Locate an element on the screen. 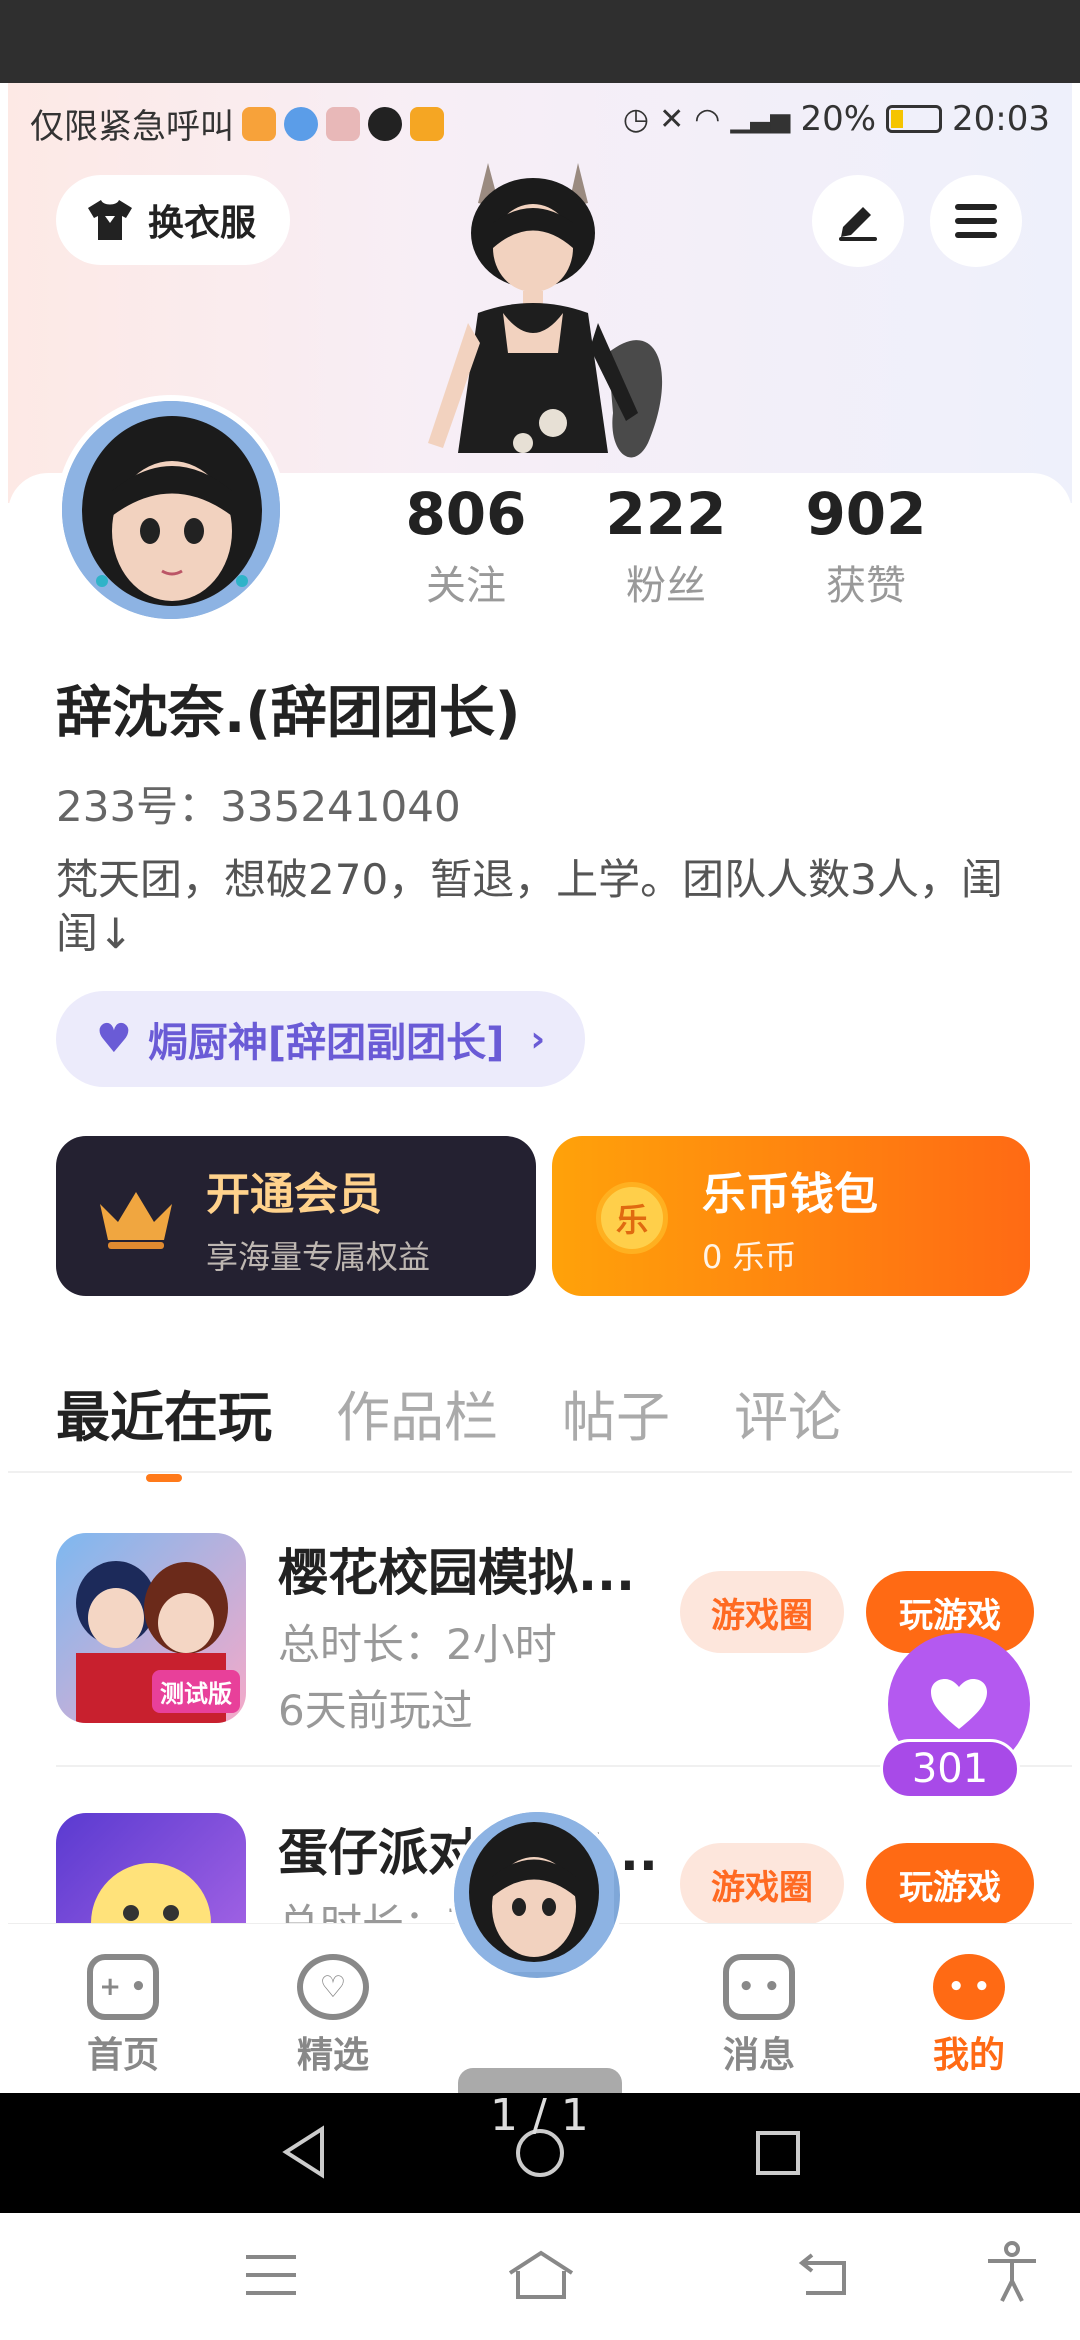  stat-followers-value: 222 is located at coordinates (666, 514).